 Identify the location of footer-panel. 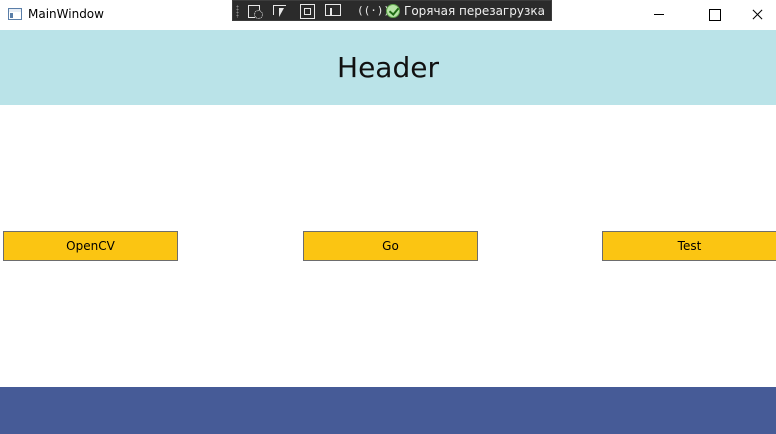
(388, 410).